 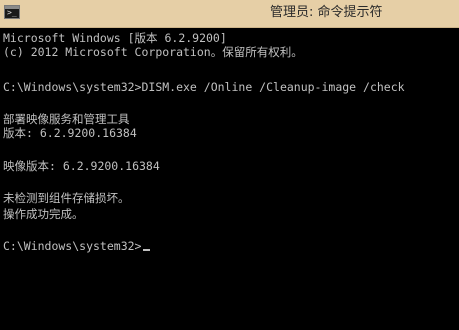 I want to click on cmd-console-icon: >_, so click(x=12, y=12).